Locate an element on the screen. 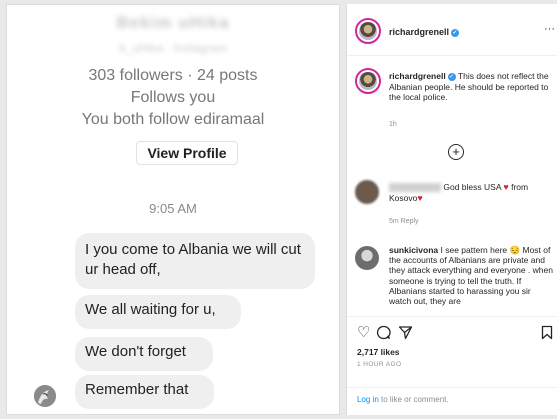 This screenshot has width=557, height=419. commenter-avatar is located at coordinates (367, 258).